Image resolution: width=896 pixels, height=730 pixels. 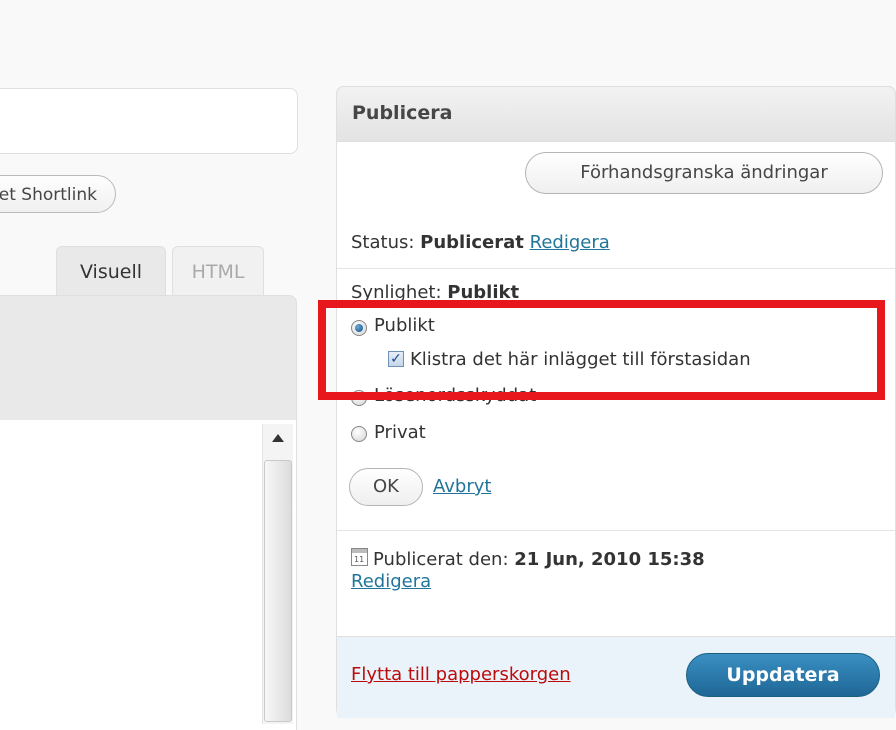 I want to click on editor-content-area, so click(x=148, y=575).